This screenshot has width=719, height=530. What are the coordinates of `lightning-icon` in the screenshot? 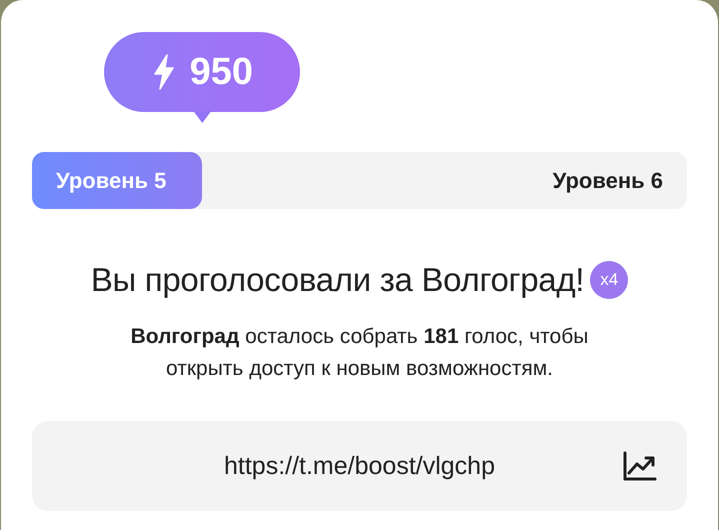 It's located at (164, 72).